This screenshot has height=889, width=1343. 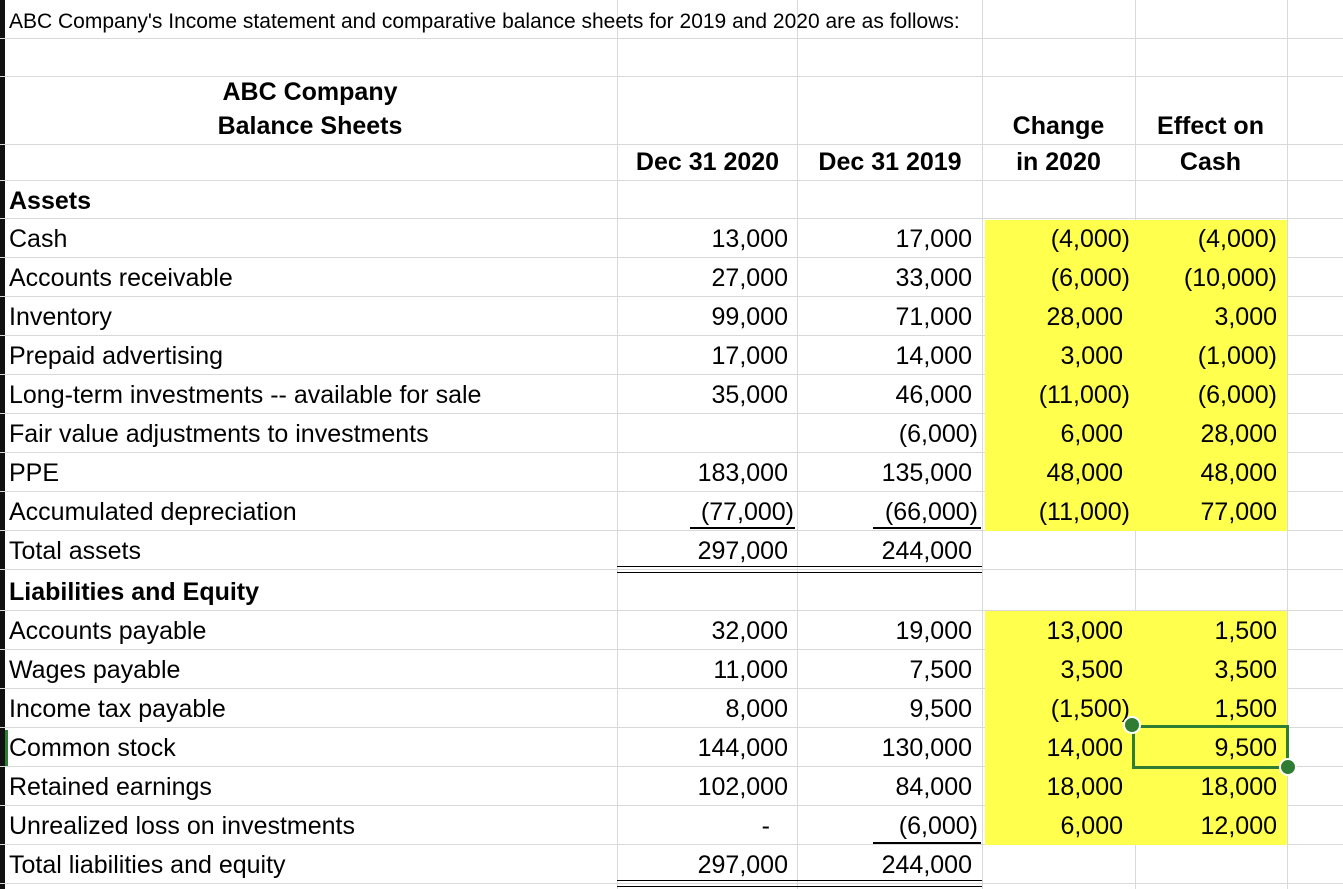 What do you see at coordinates (1238, 826) in the screenshot?
I see `cell-effect: 12,000` at bounding box center [1238, 826].